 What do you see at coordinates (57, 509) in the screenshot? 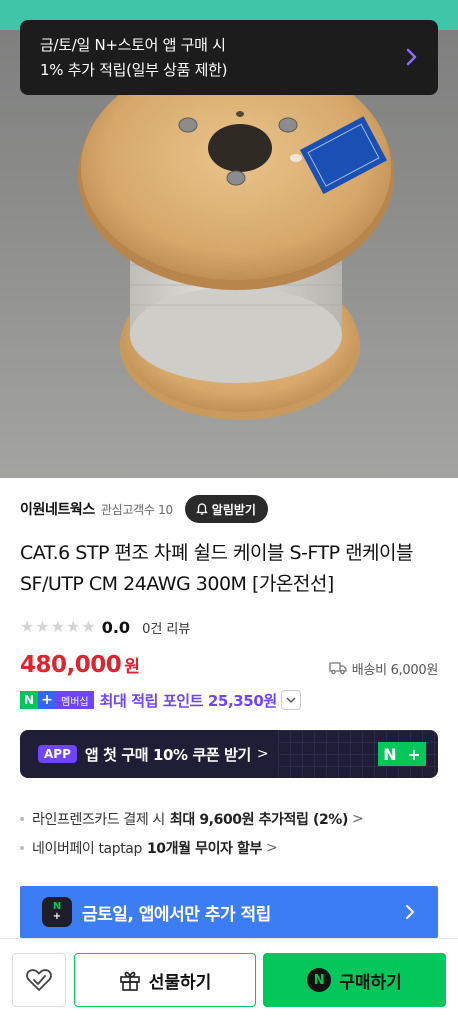
I see `seller-name: 이원네트웍스` at bounding box center [57, 509].